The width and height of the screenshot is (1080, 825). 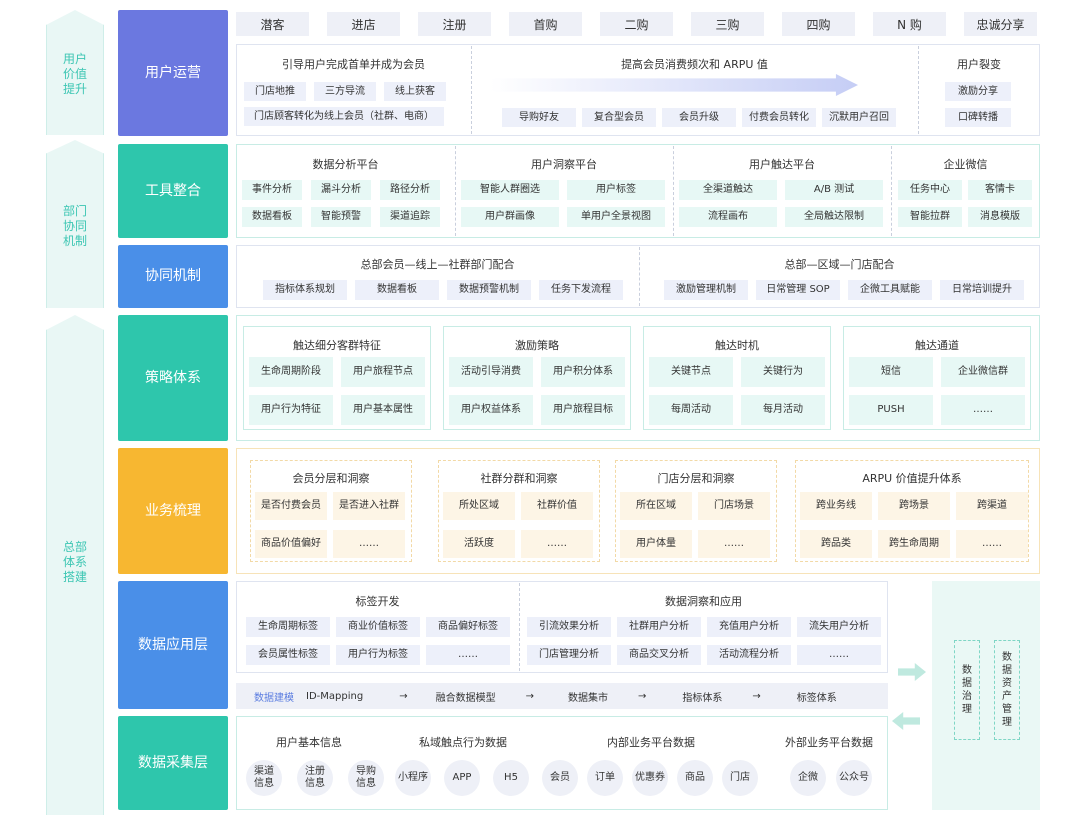 I want to click on business-item: 是否付费会员, so click(x=291, y=506).